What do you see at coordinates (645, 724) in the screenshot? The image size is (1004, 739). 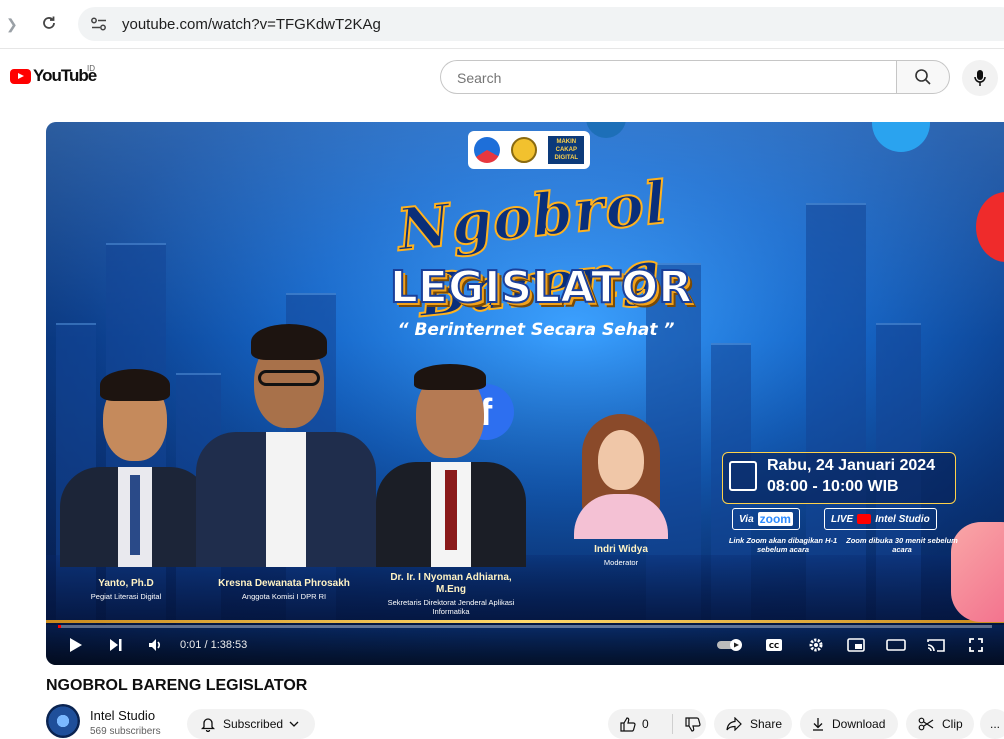 I see `like-count: 0` at bounding box center [645, 724].